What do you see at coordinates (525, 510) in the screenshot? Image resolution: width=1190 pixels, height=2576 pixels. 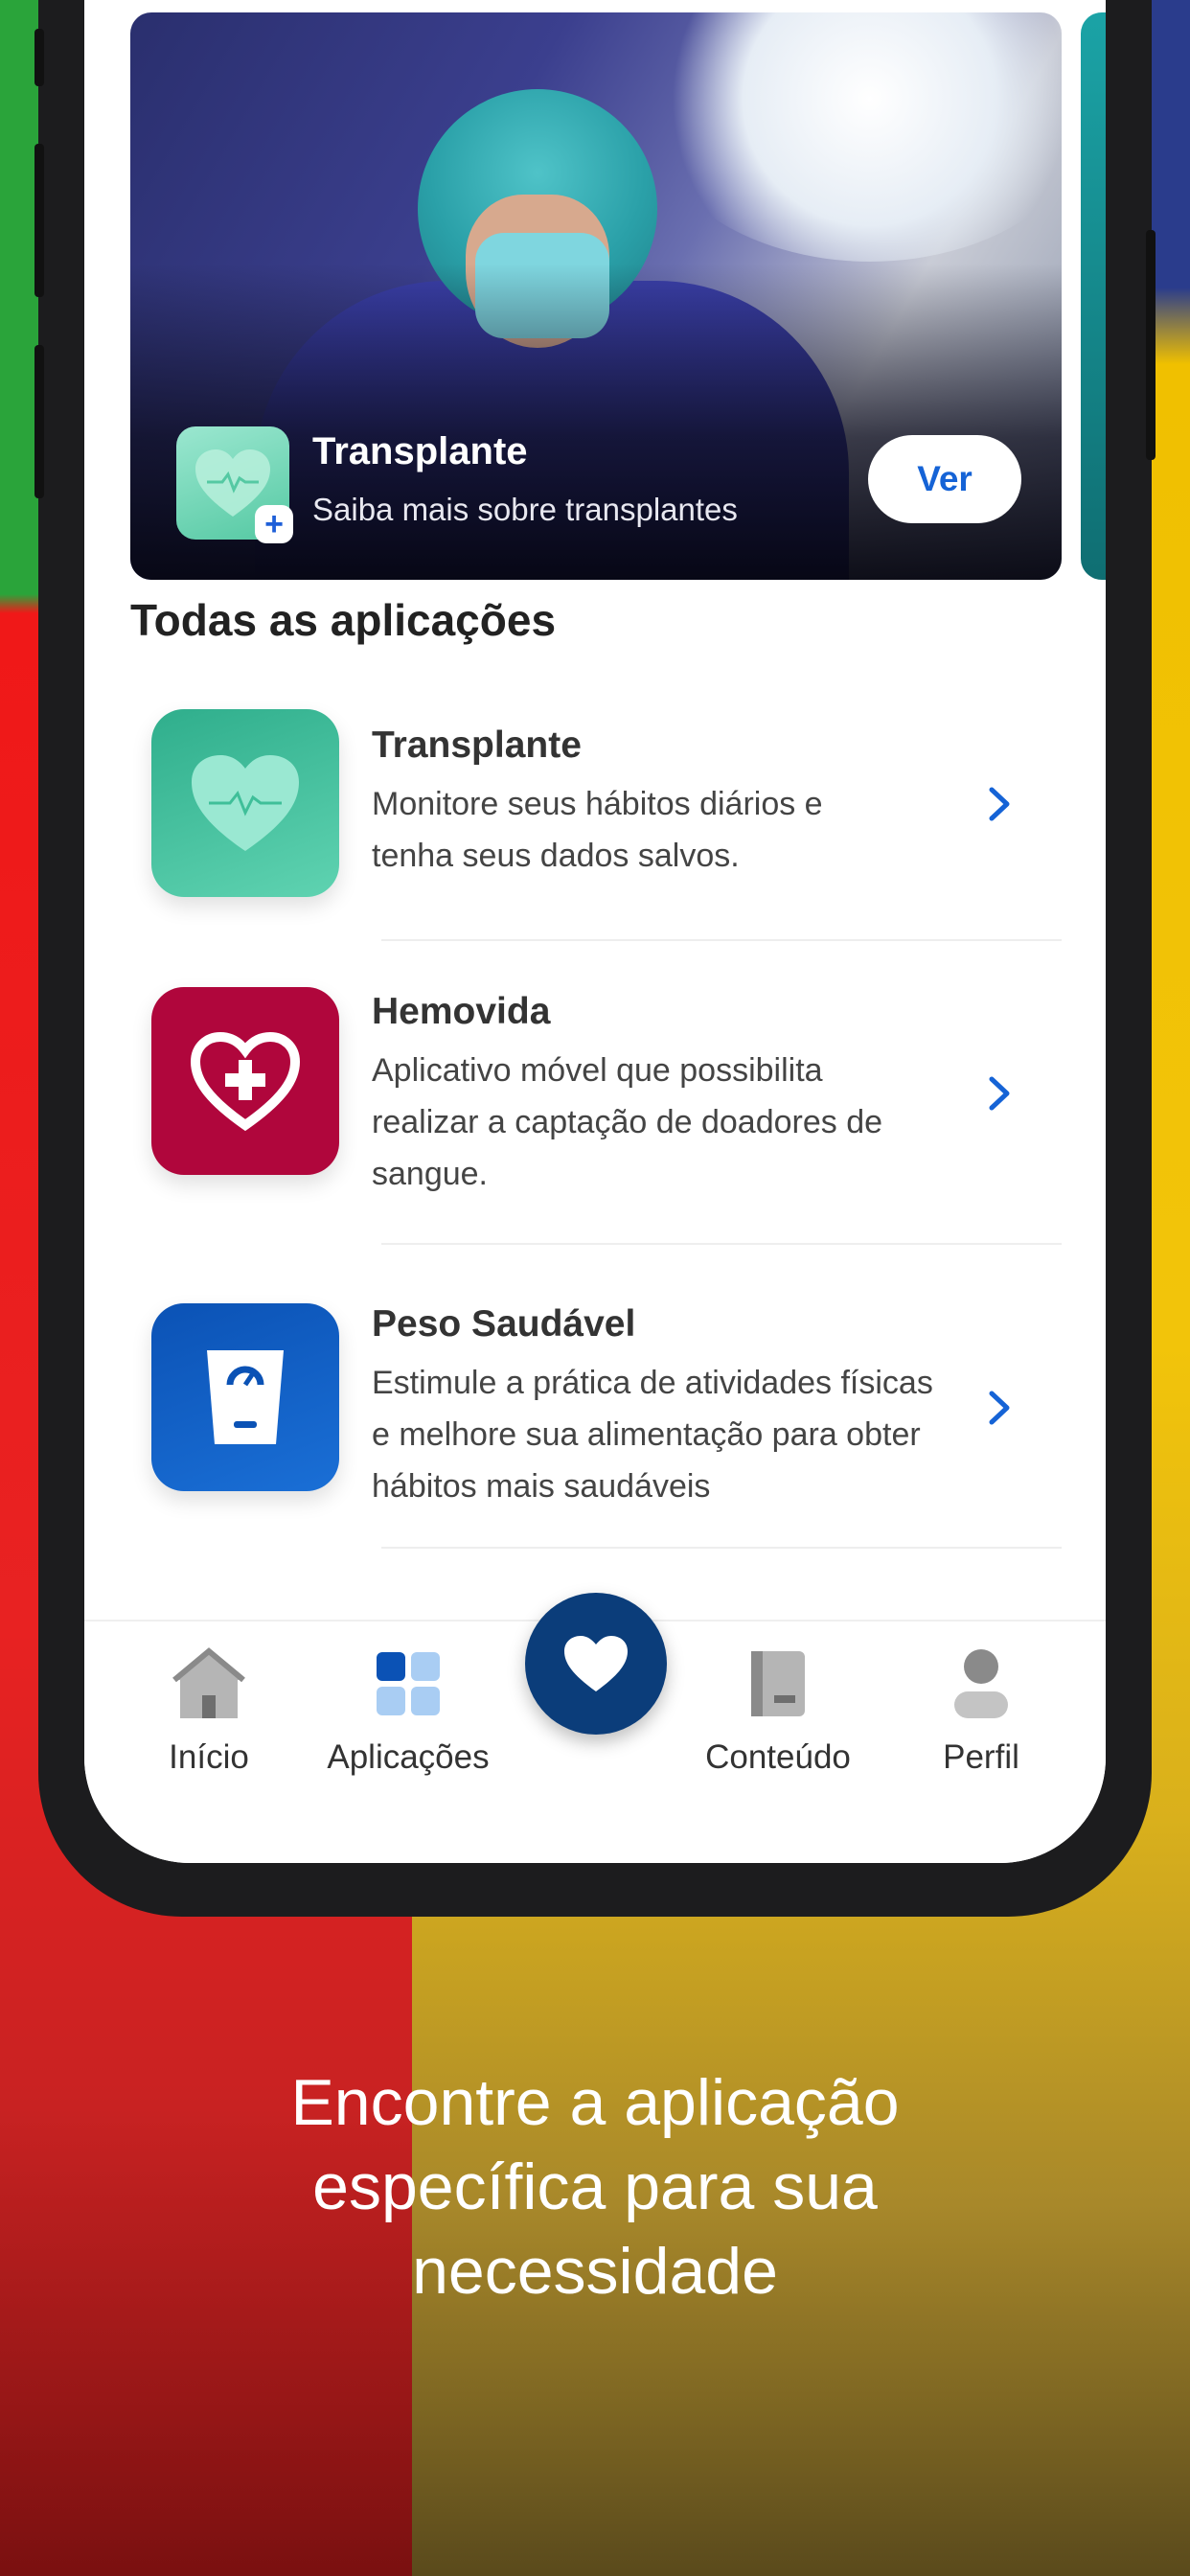 I see `banner-subtitle: Saiba mais sobre transplantes` at bounding box center [525, 510].